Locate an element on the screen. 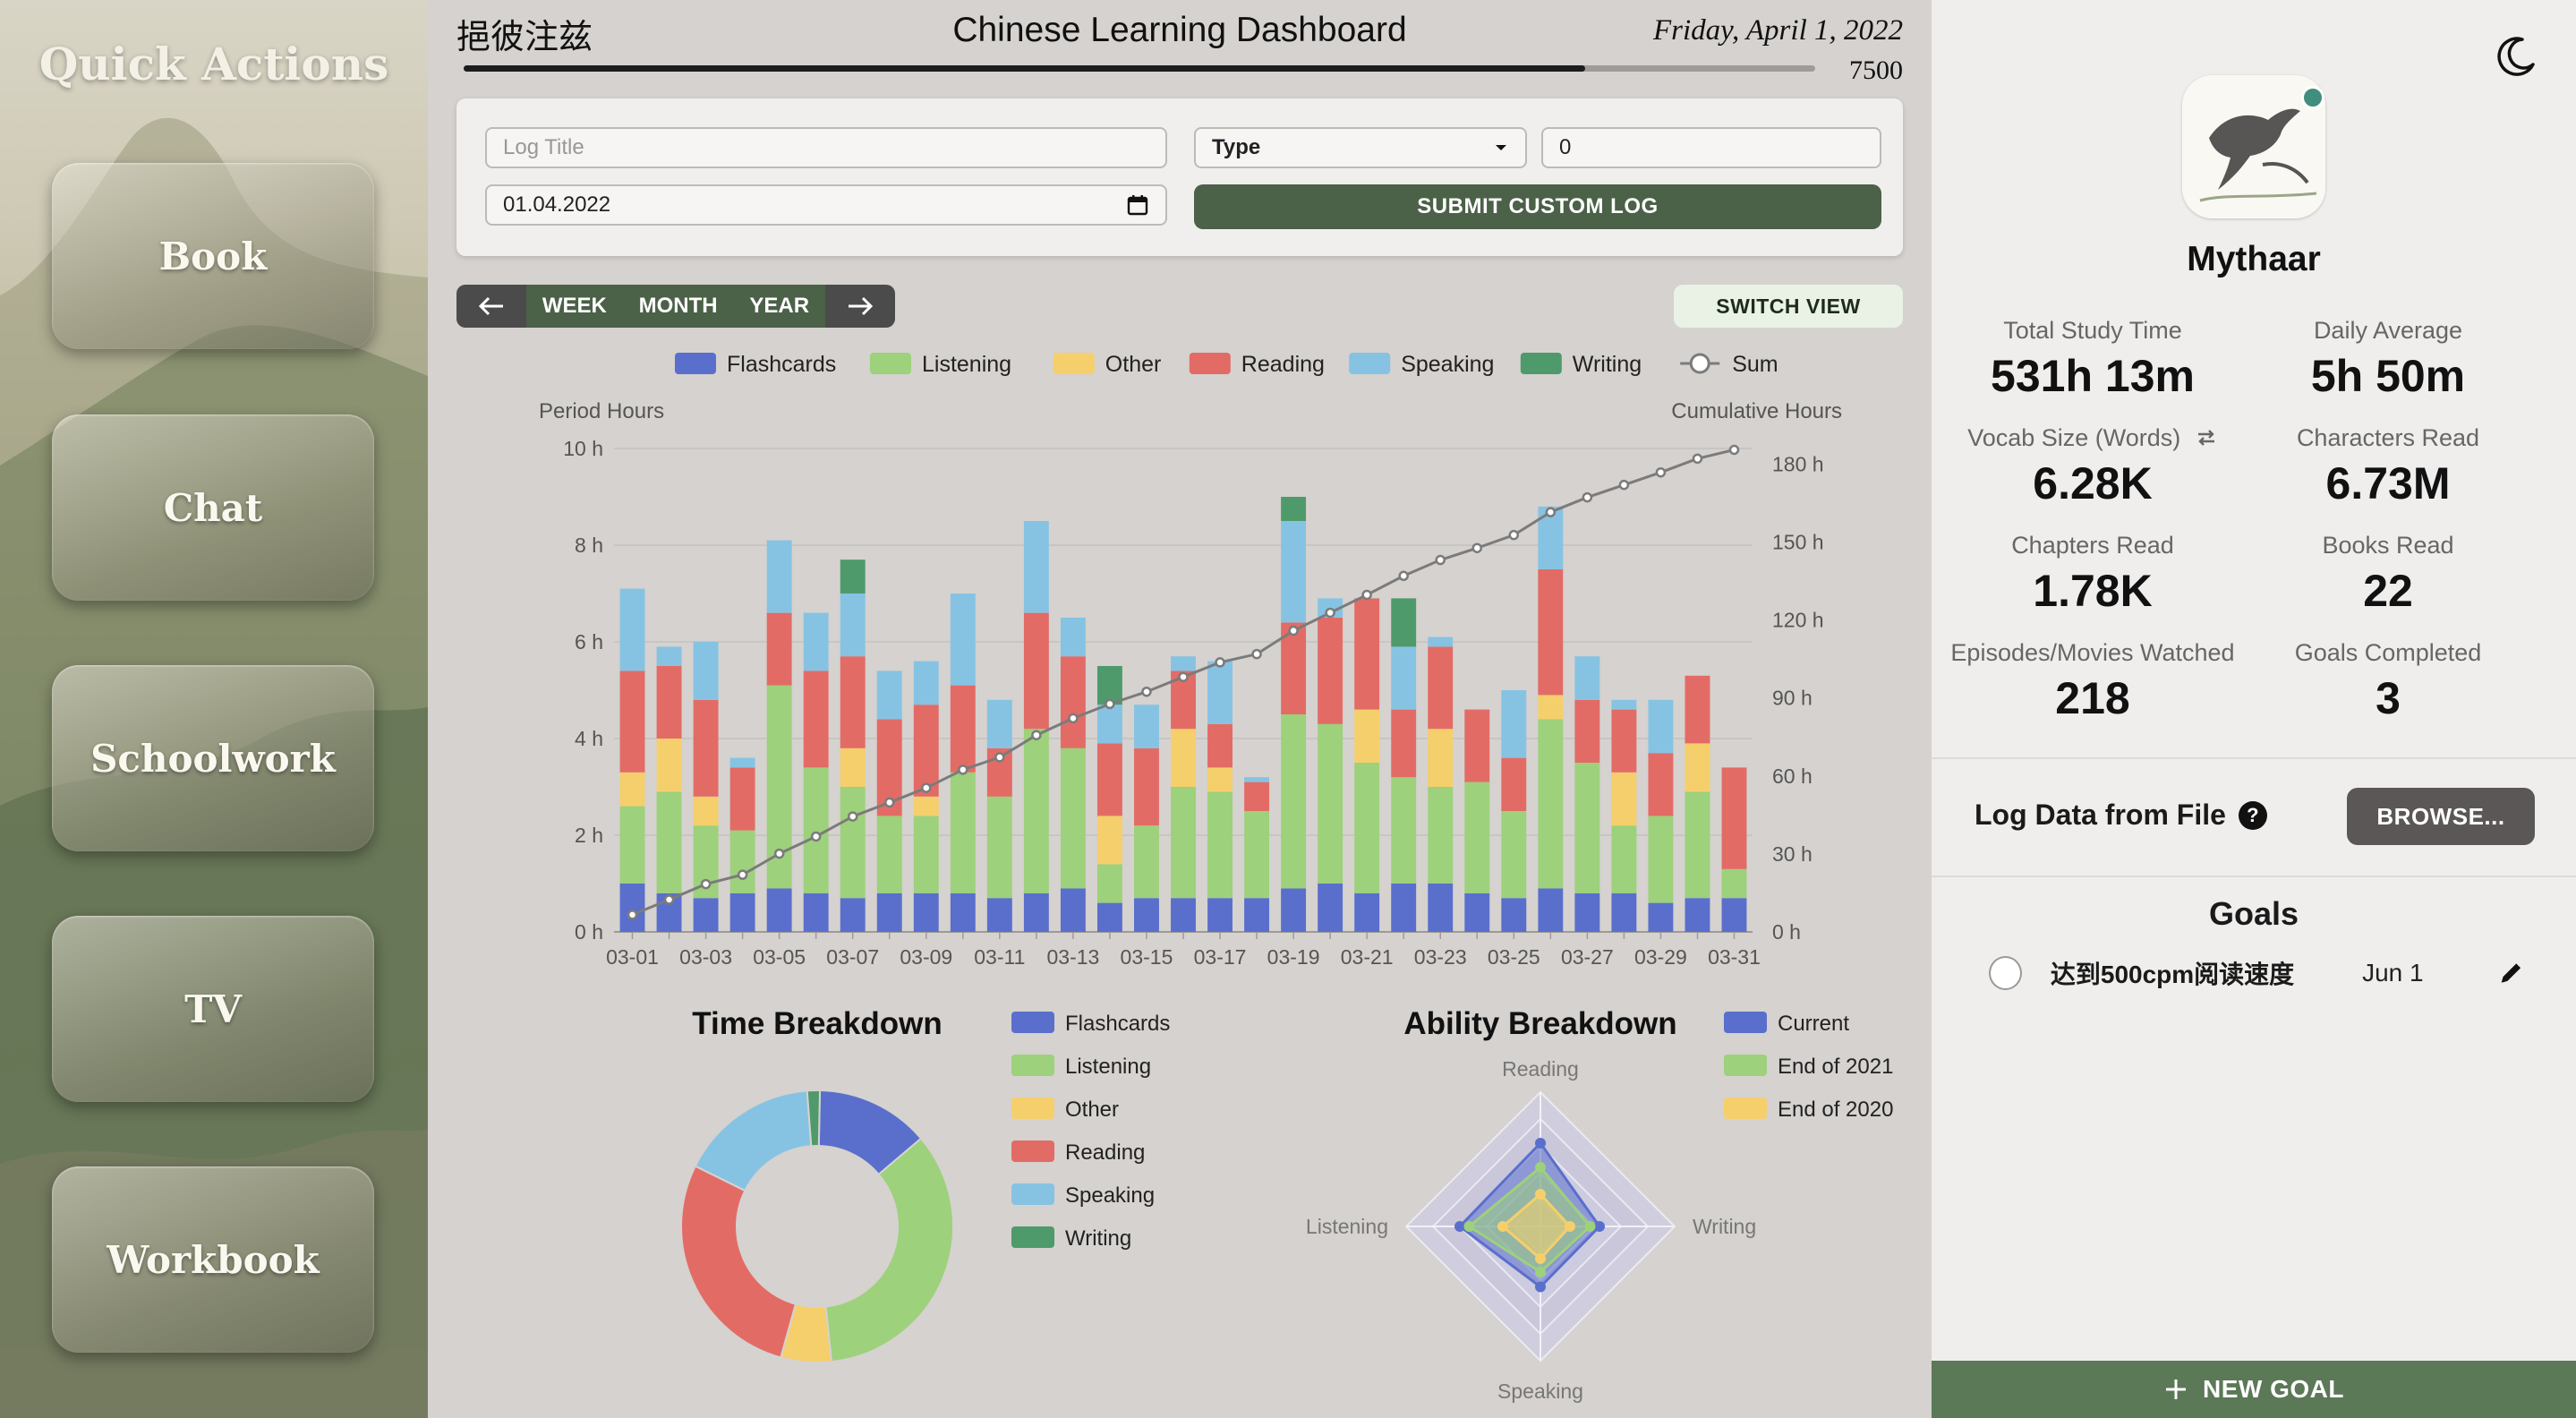 This screenshot has width=2576, height=1418. legend-item-speaking: Speaking is located at coordinates (1421, 364).